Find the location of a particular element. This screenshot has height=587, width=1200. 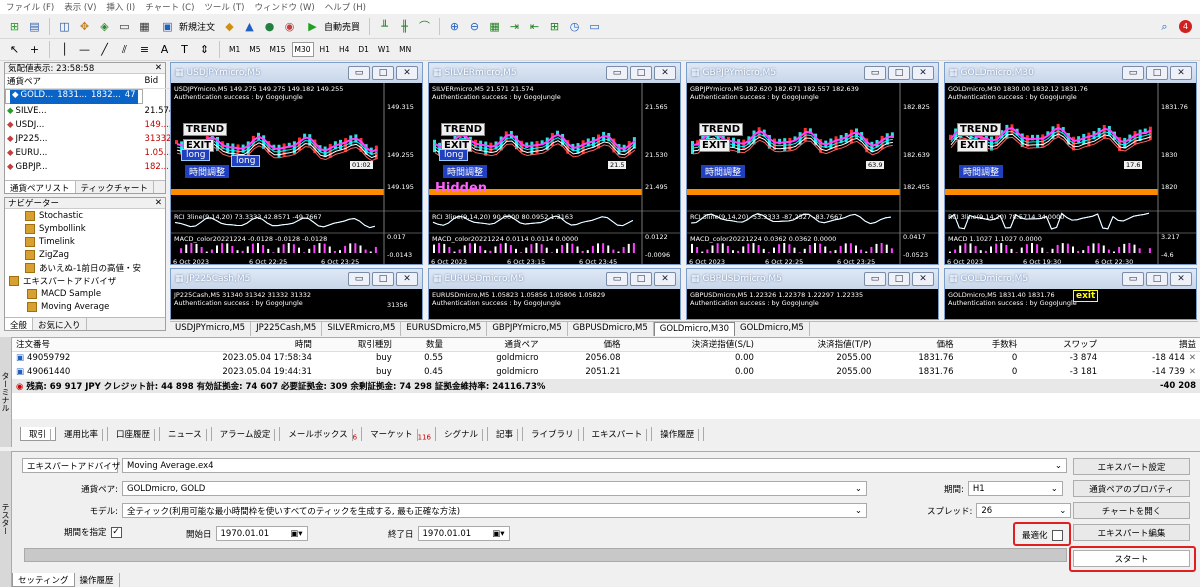

chart-shift-icon: ⇤ is located at coordinates (534, 26).